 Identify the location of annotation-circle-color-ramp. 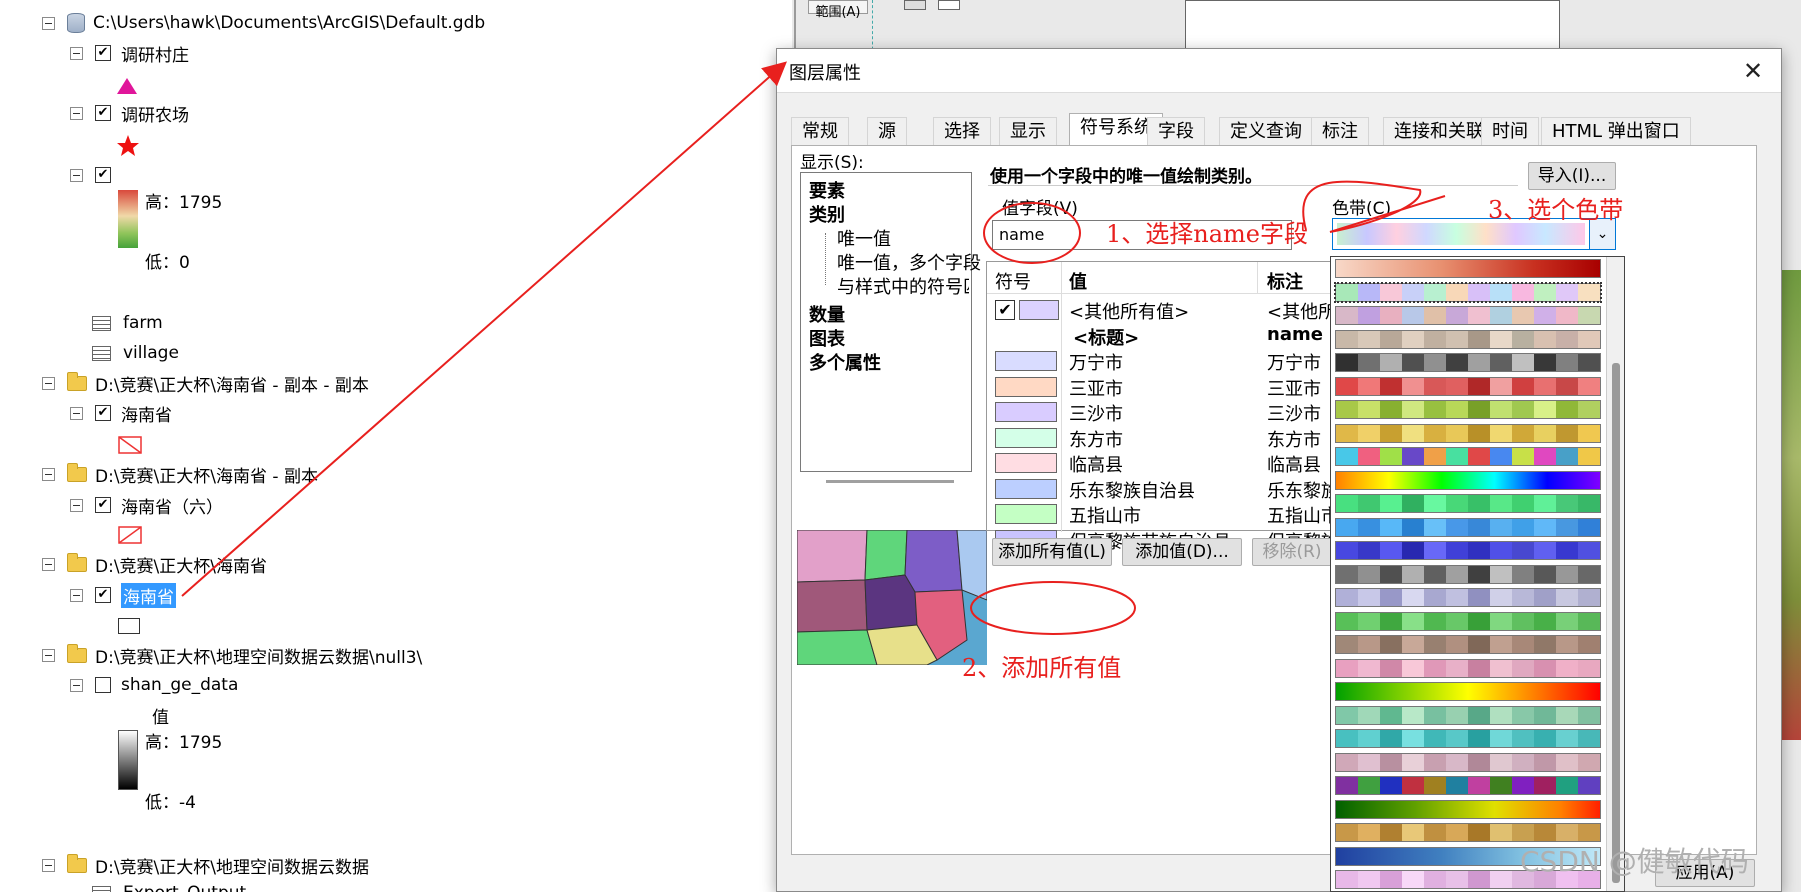
(1374, 206).